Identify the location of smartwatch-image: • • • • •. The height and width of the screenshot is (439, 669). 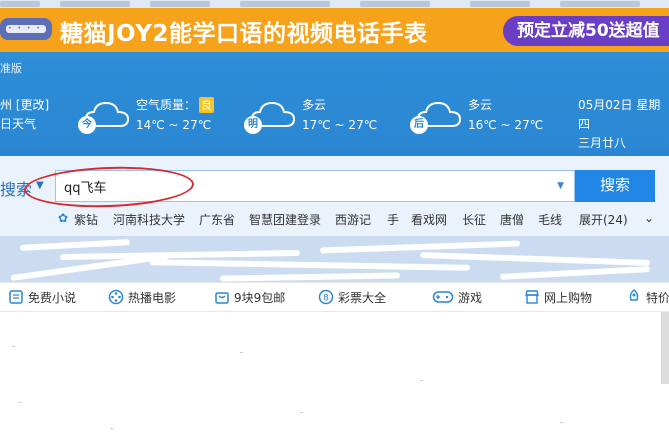
(26, 29).